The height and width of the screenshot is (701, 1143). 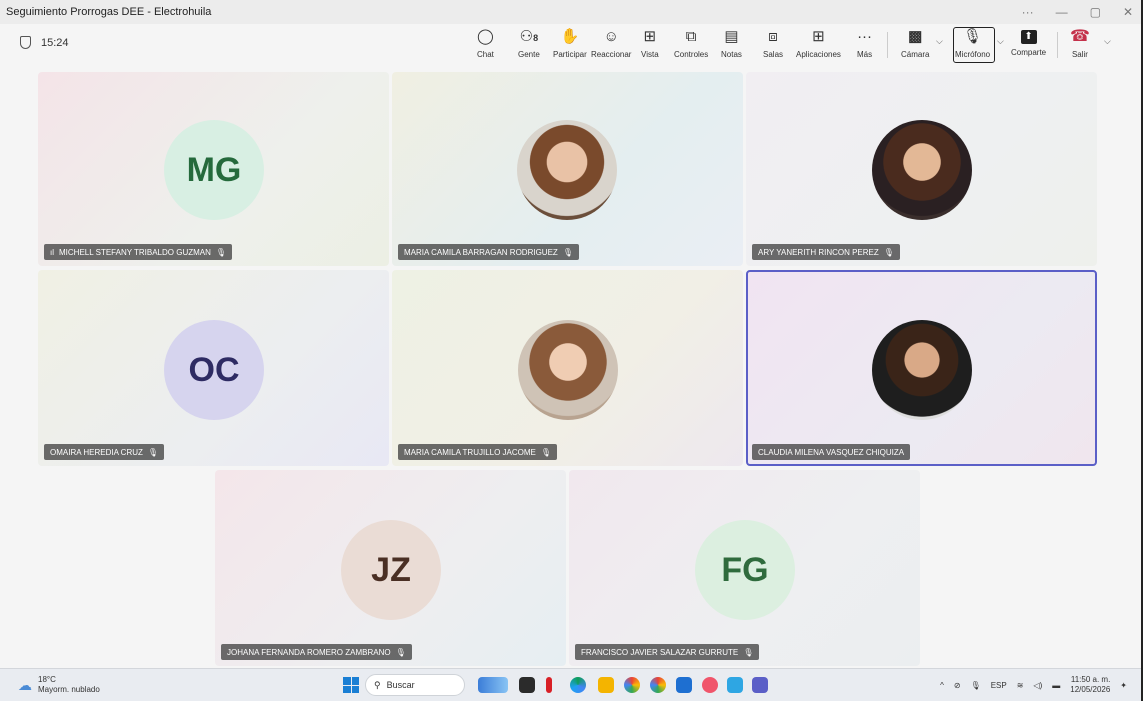 What do you see at coordinates (52, 252) in the screenshot?
I see `signal-strength-icon: ıl` at bounding box center [52, 252].